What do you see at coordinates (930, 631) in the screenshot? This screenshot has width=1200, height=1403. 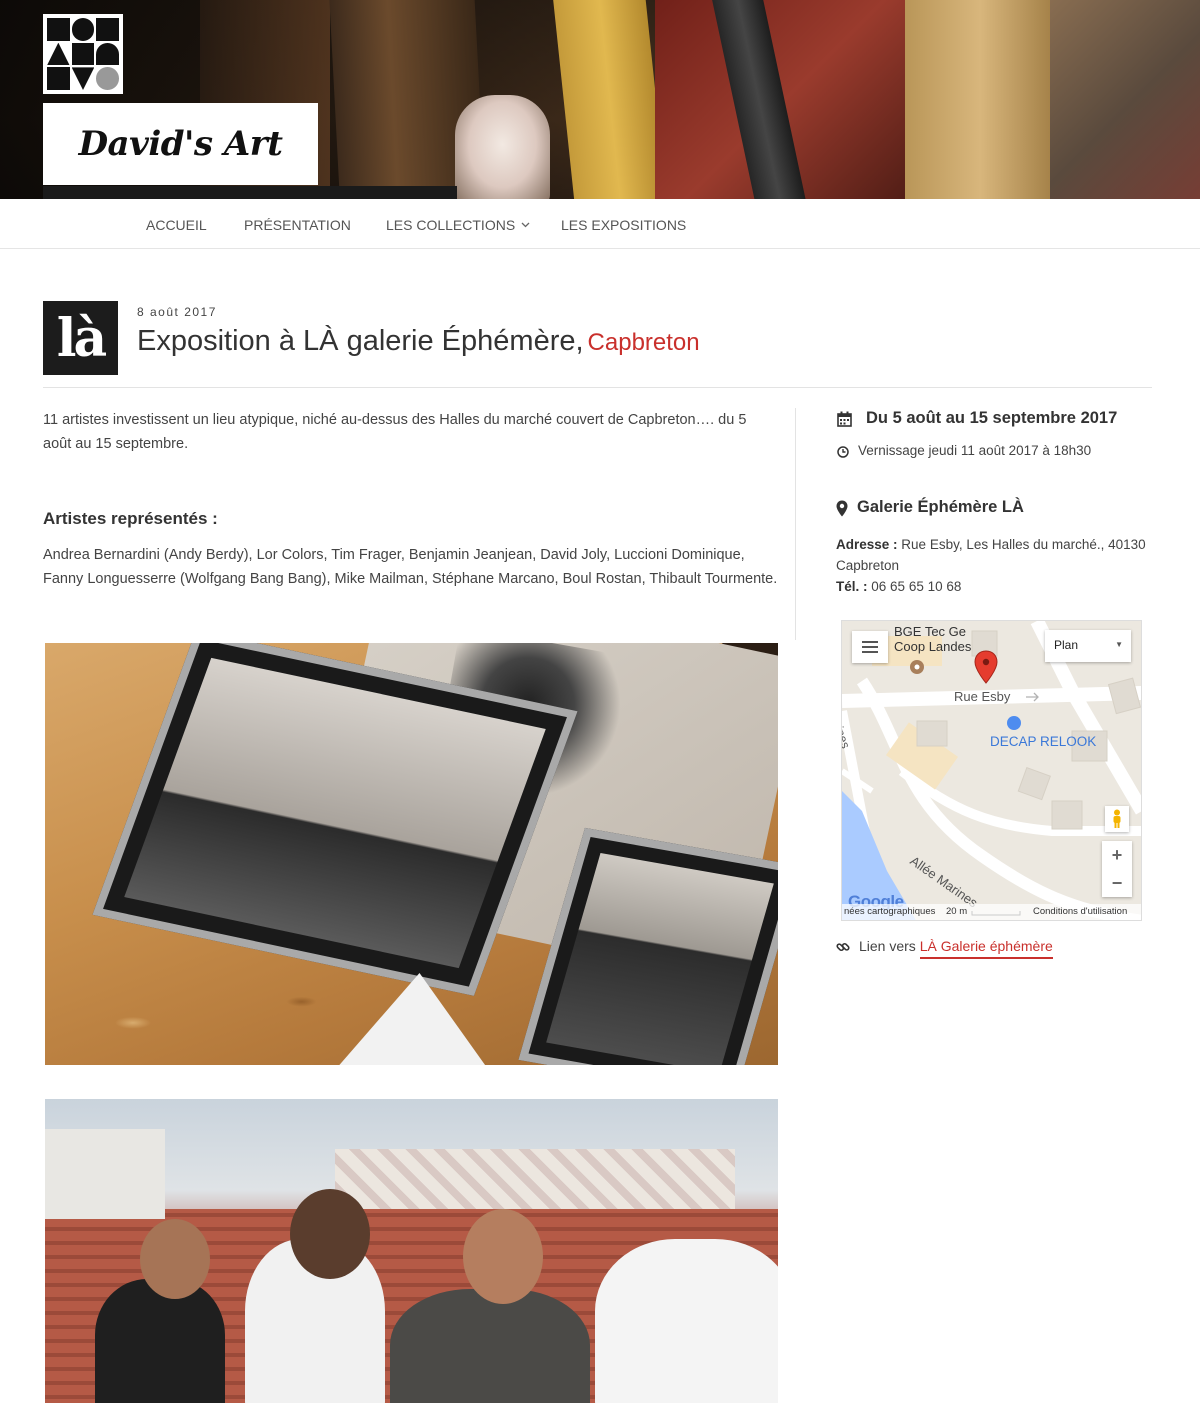 I see `map-poi-bge-line1: BGE Tec Ge` at bounding box center [930, 631].